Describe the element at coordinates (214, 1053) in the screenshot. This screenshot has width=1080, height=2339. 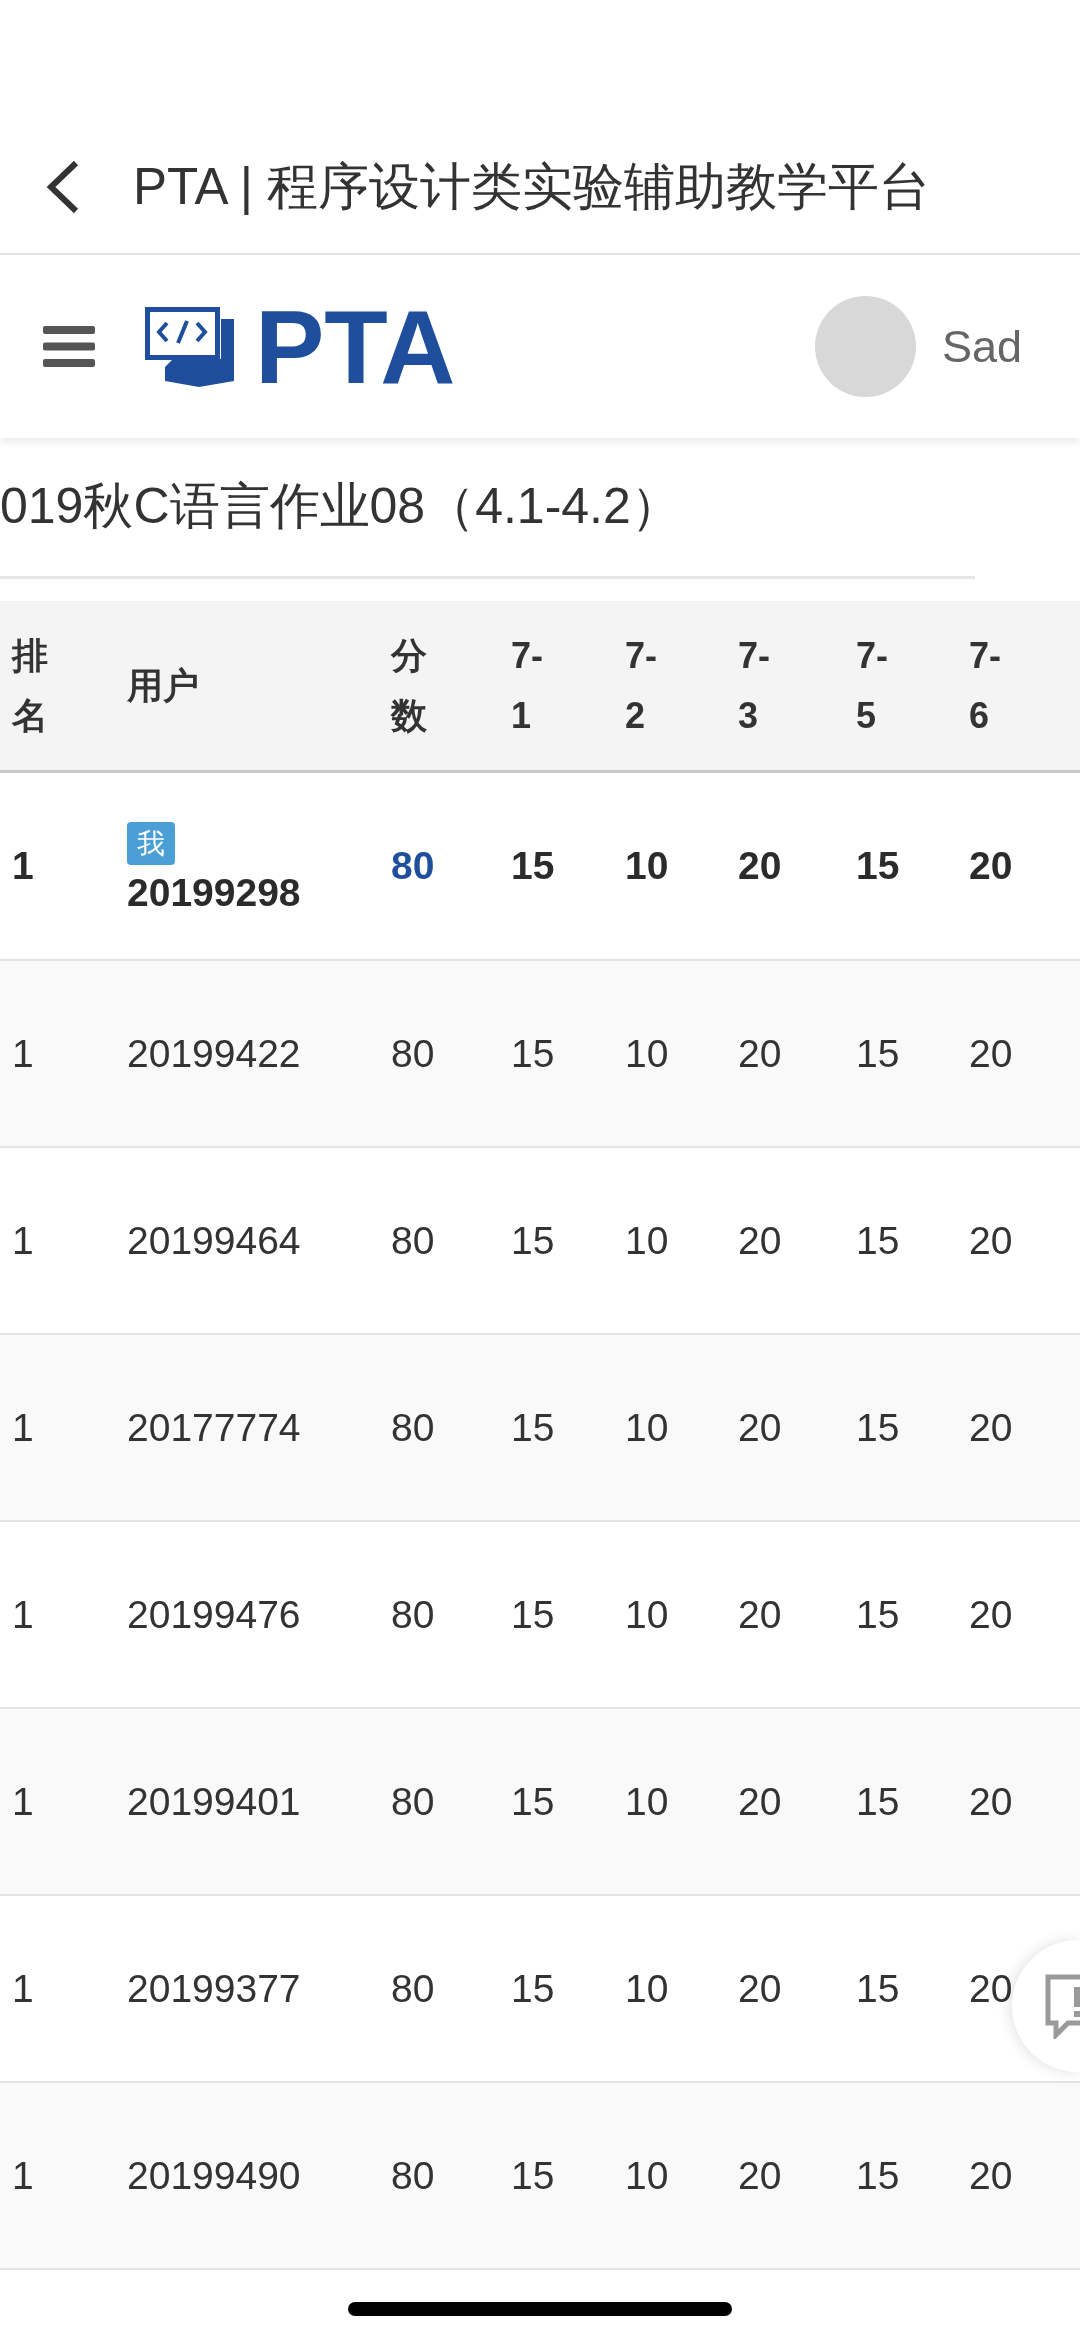
I see `table-cell: 20199422` at that location.